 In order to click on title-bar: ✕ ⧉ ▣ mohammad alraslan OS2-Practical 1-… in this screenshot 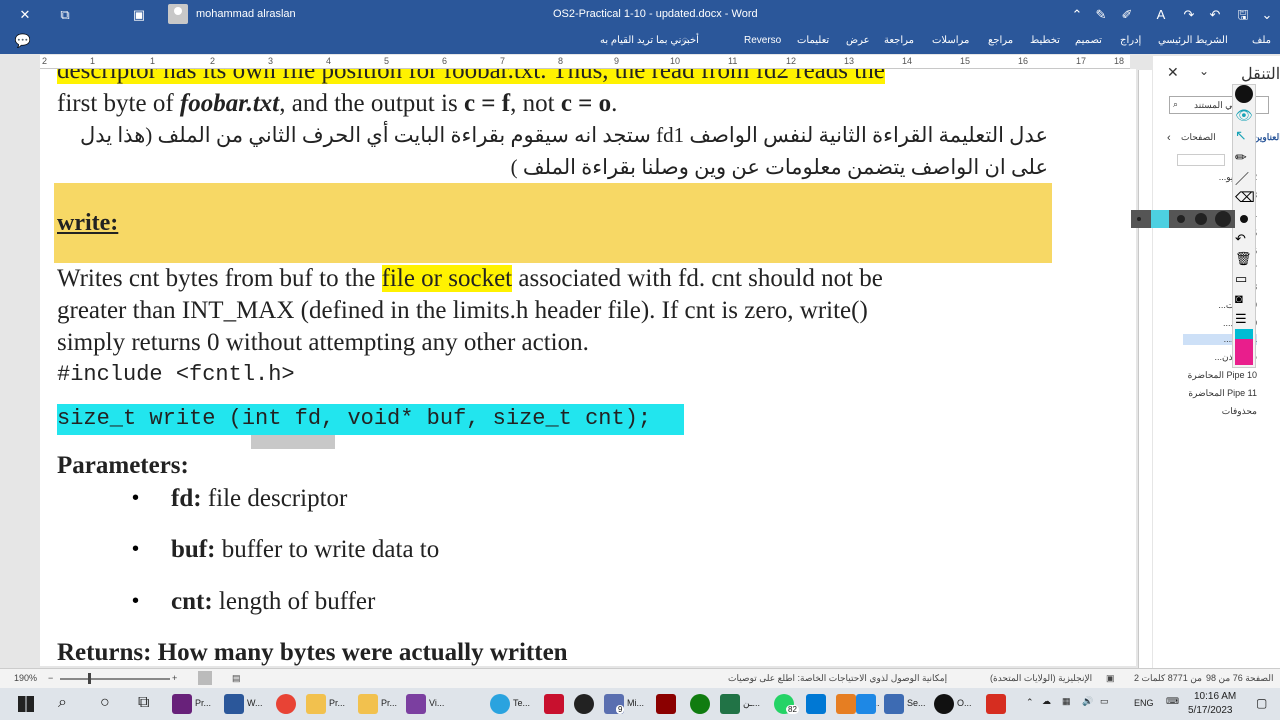, I will do `click(640, 15)`.